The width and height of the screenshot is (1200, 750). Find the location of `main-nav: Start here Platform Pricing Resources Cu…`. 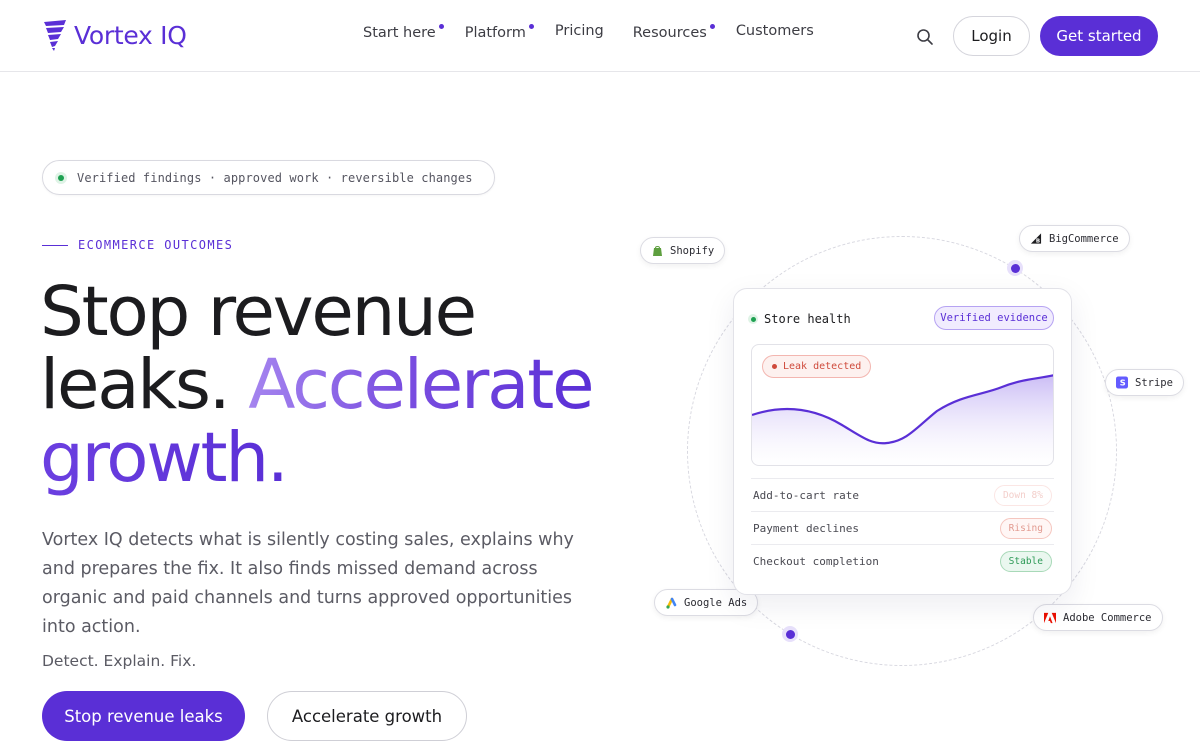

main-nav: Start here Platform Pricing Resources Cu… is located at coordinates (603, 33).